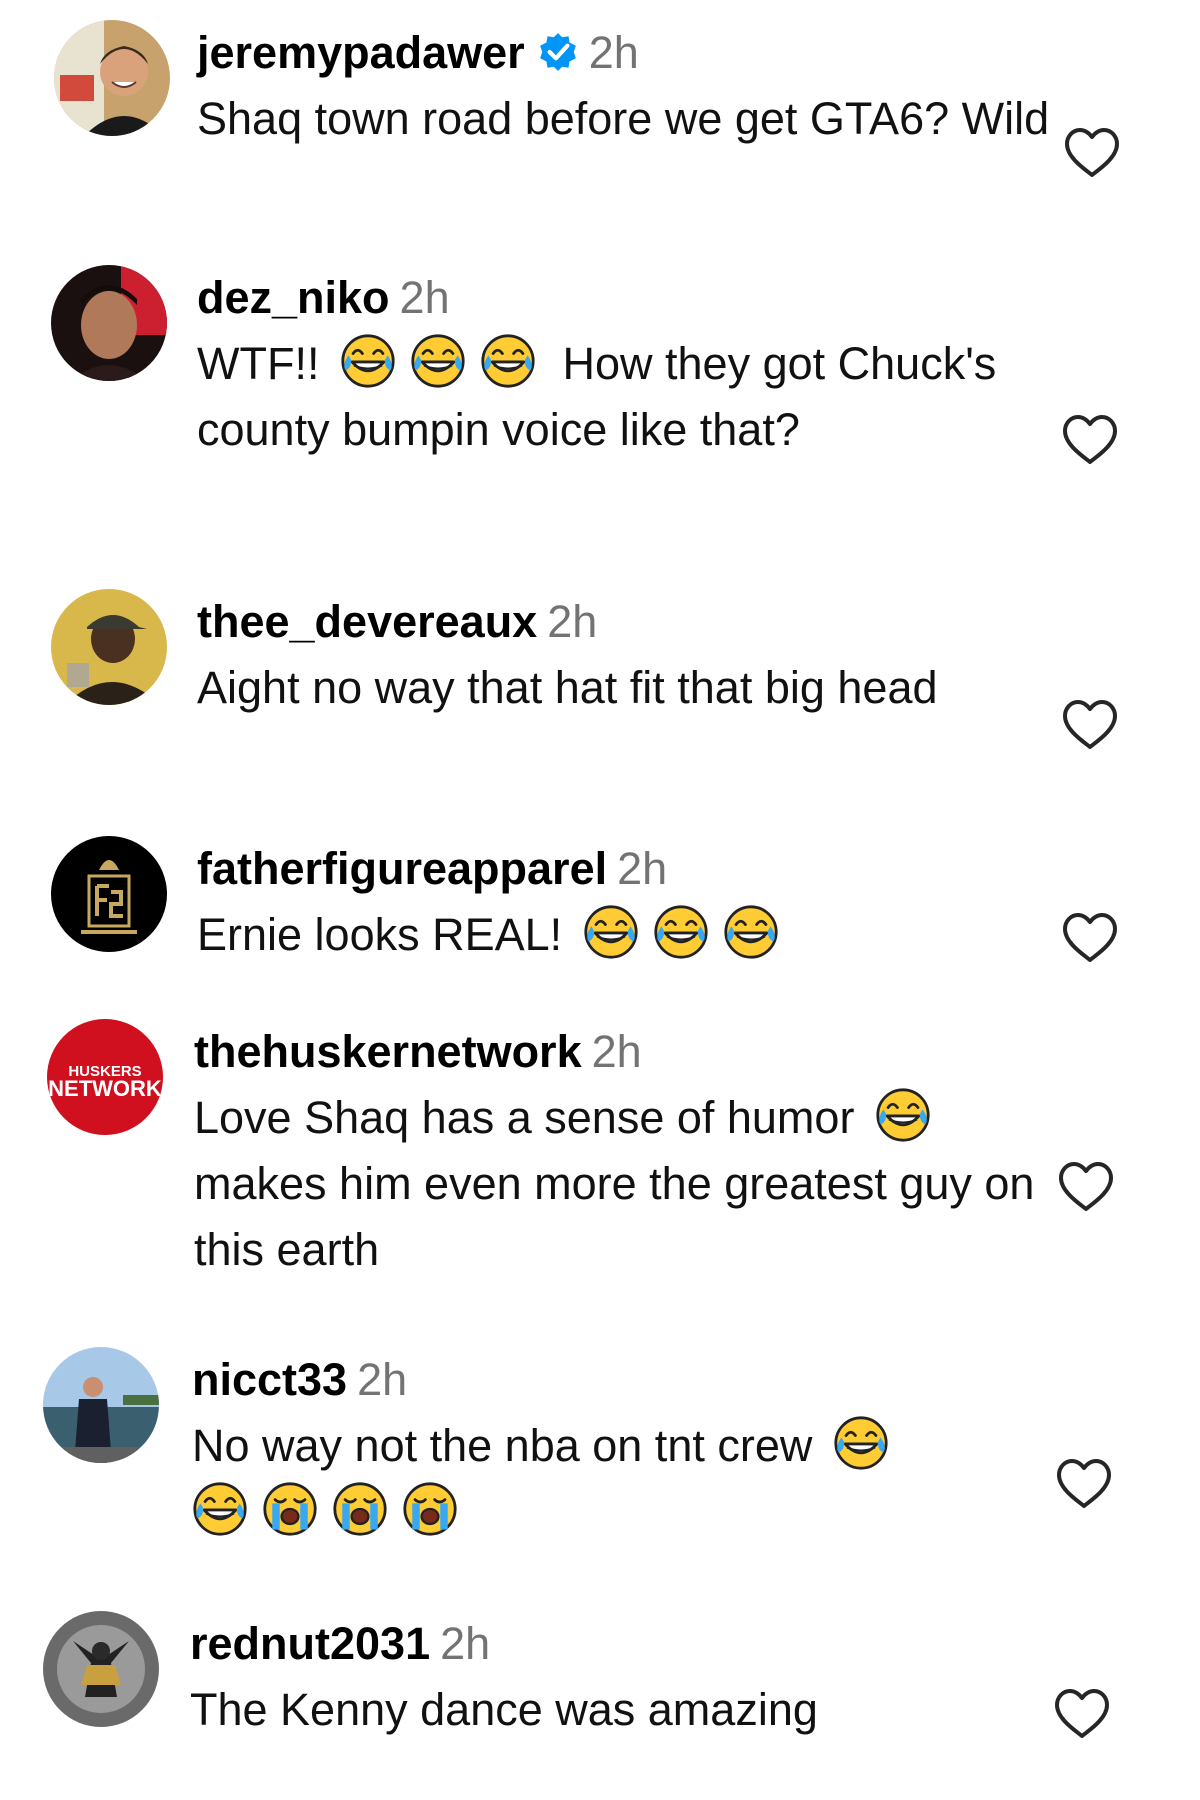  What do you see at coordinates (380, 934) in the screenshot?
I see `comment-text-start: Ernie looks REAL!` at bounding box center [380, 934].